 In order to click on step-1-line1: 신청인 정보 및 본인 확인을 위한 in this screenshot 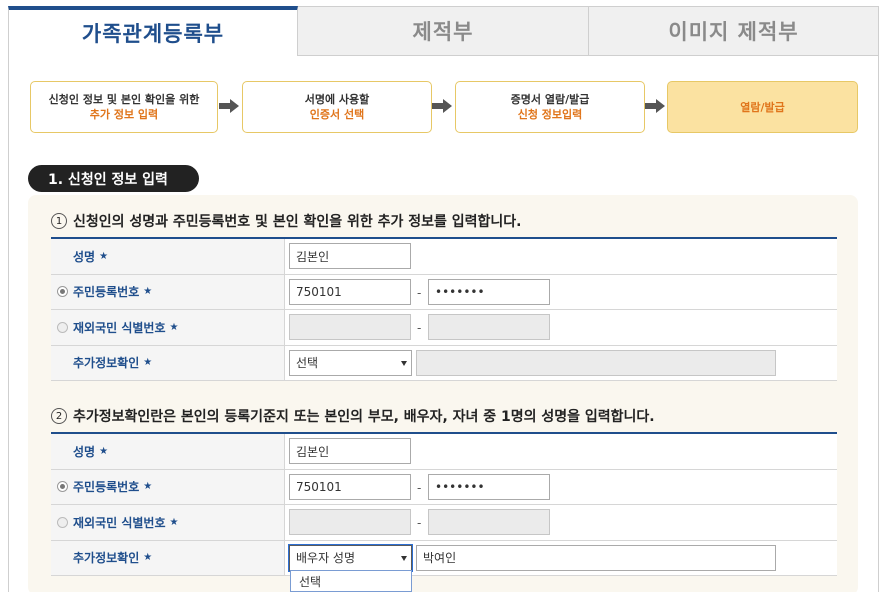, I will do `click(124, 99)`.